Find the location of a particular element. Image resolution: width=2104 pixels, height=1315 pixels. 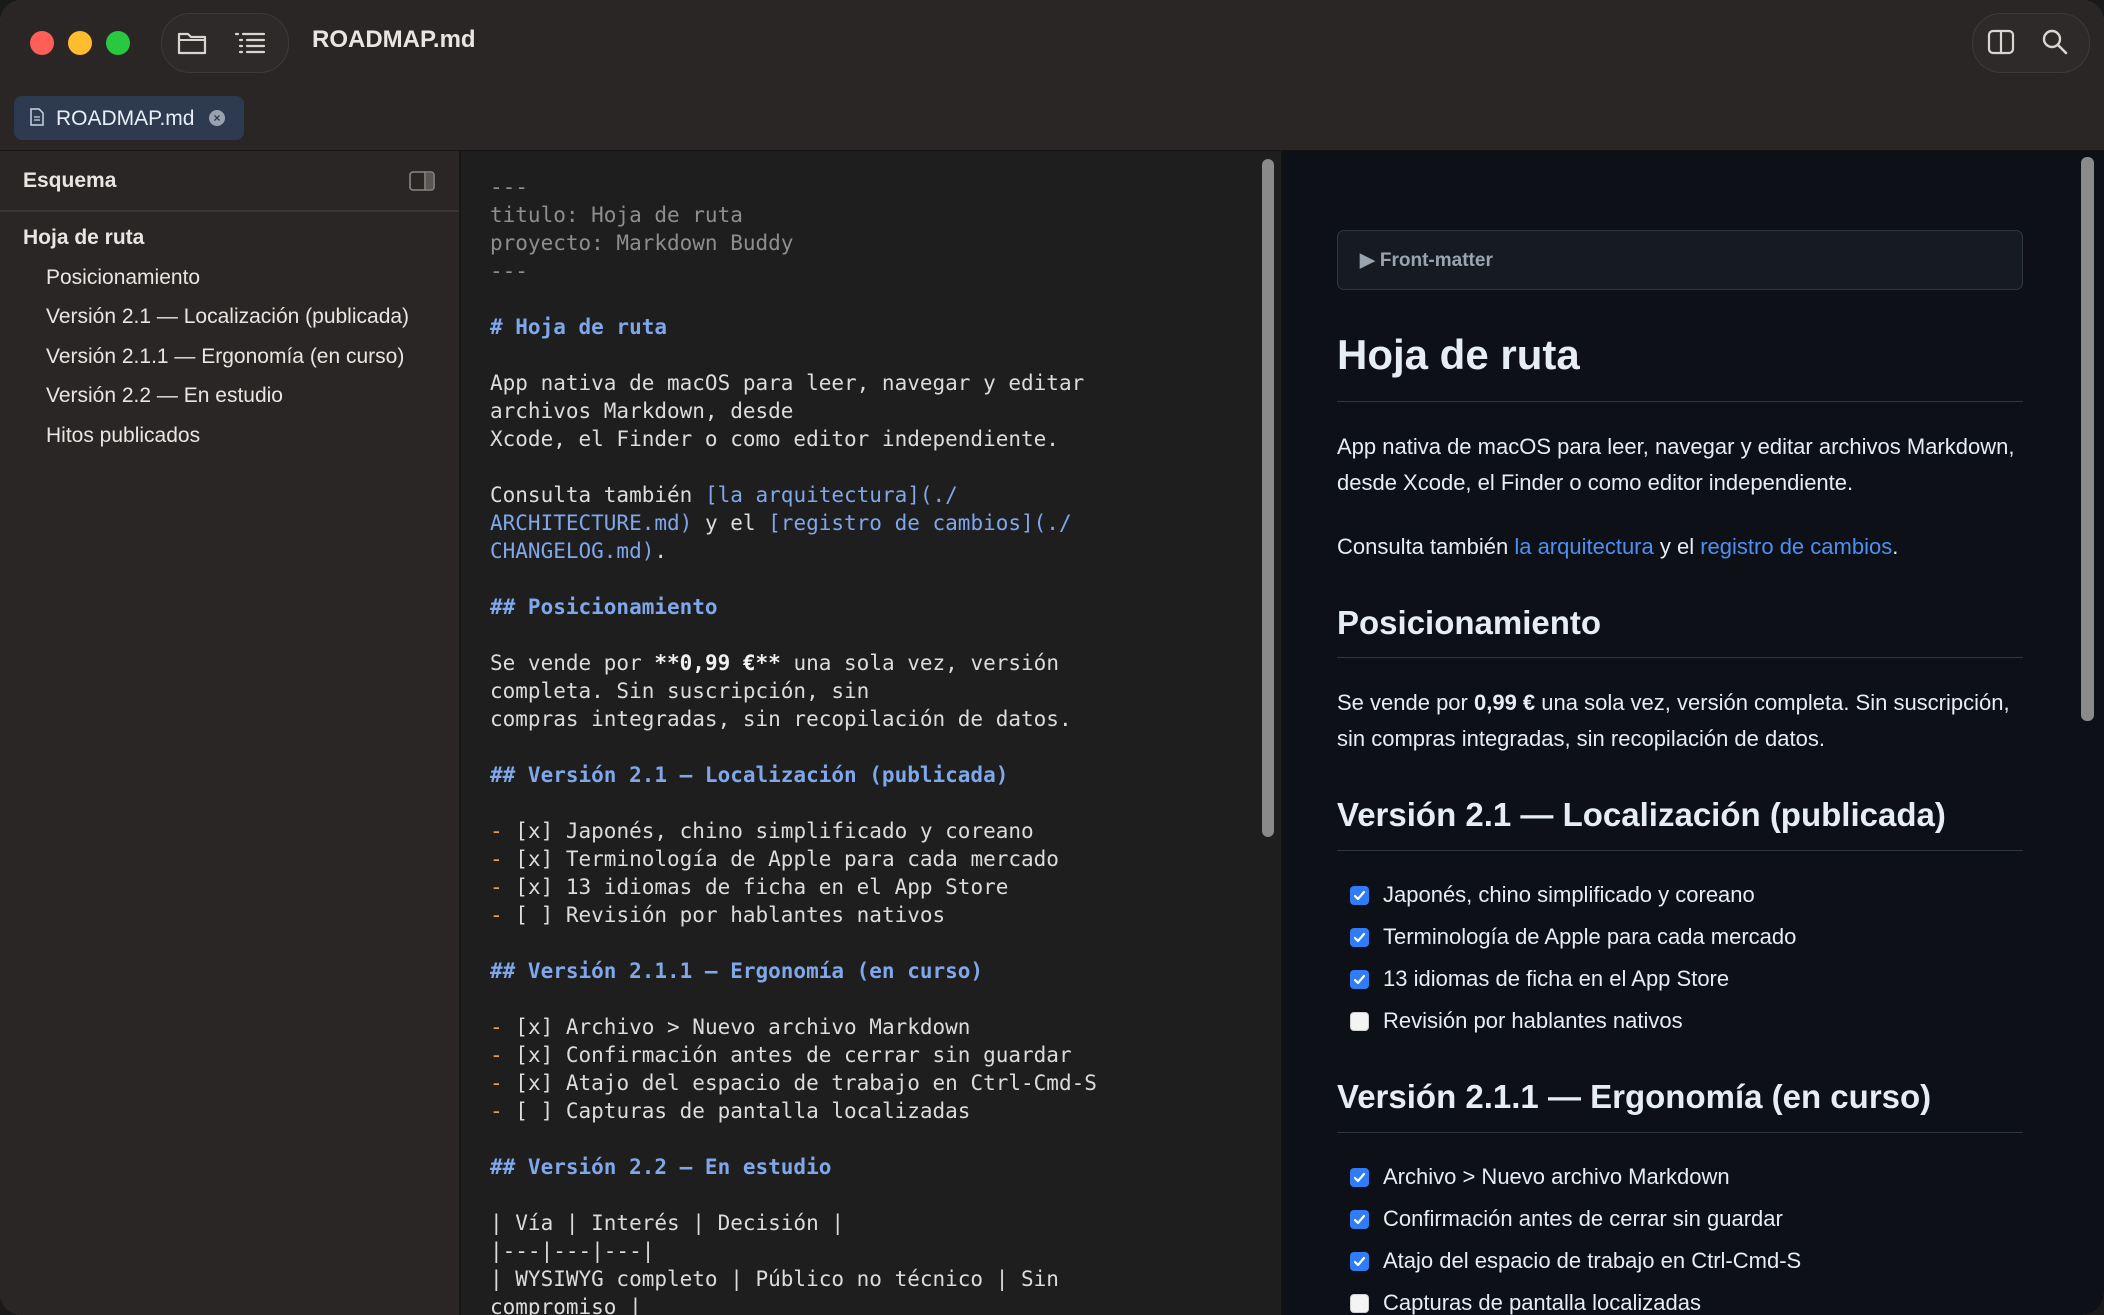

split-view-icon is located at coordinates (2001, 42).